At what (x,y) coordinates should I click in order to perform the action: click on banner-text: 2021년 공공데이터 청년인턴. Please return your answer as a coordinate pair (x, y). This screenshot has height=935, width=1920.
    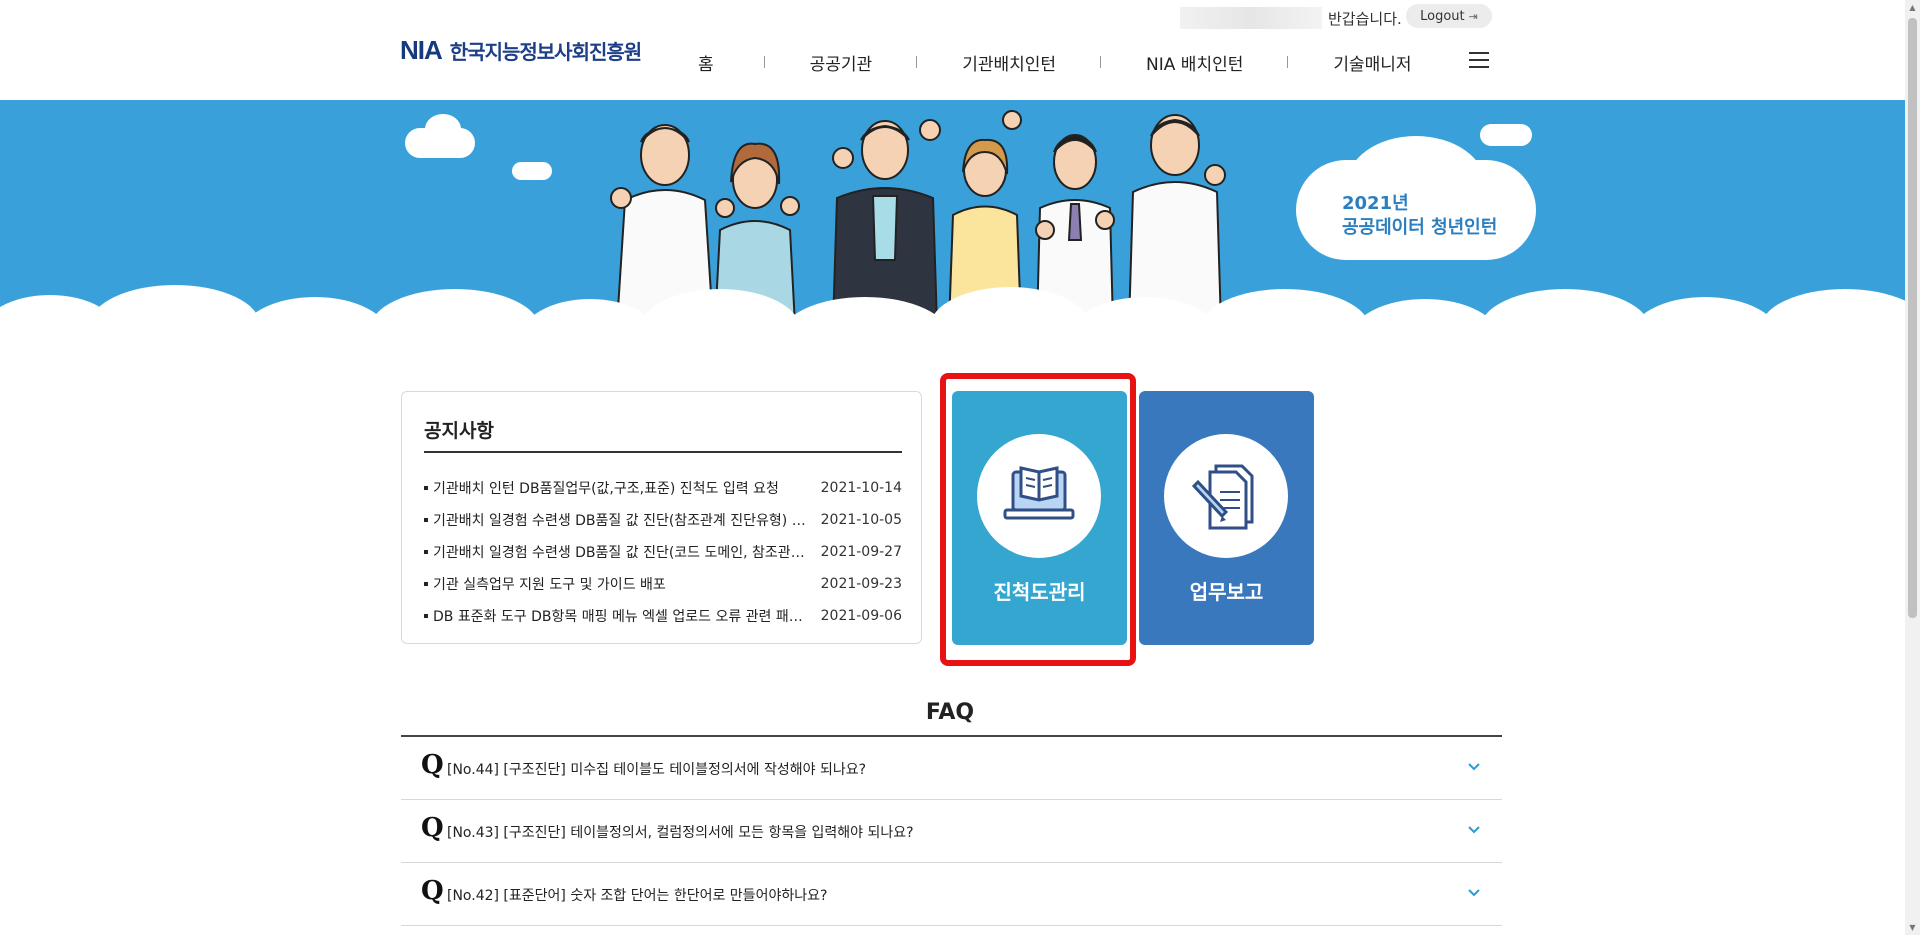
    Looking at the image, I should click on (1419, 216).